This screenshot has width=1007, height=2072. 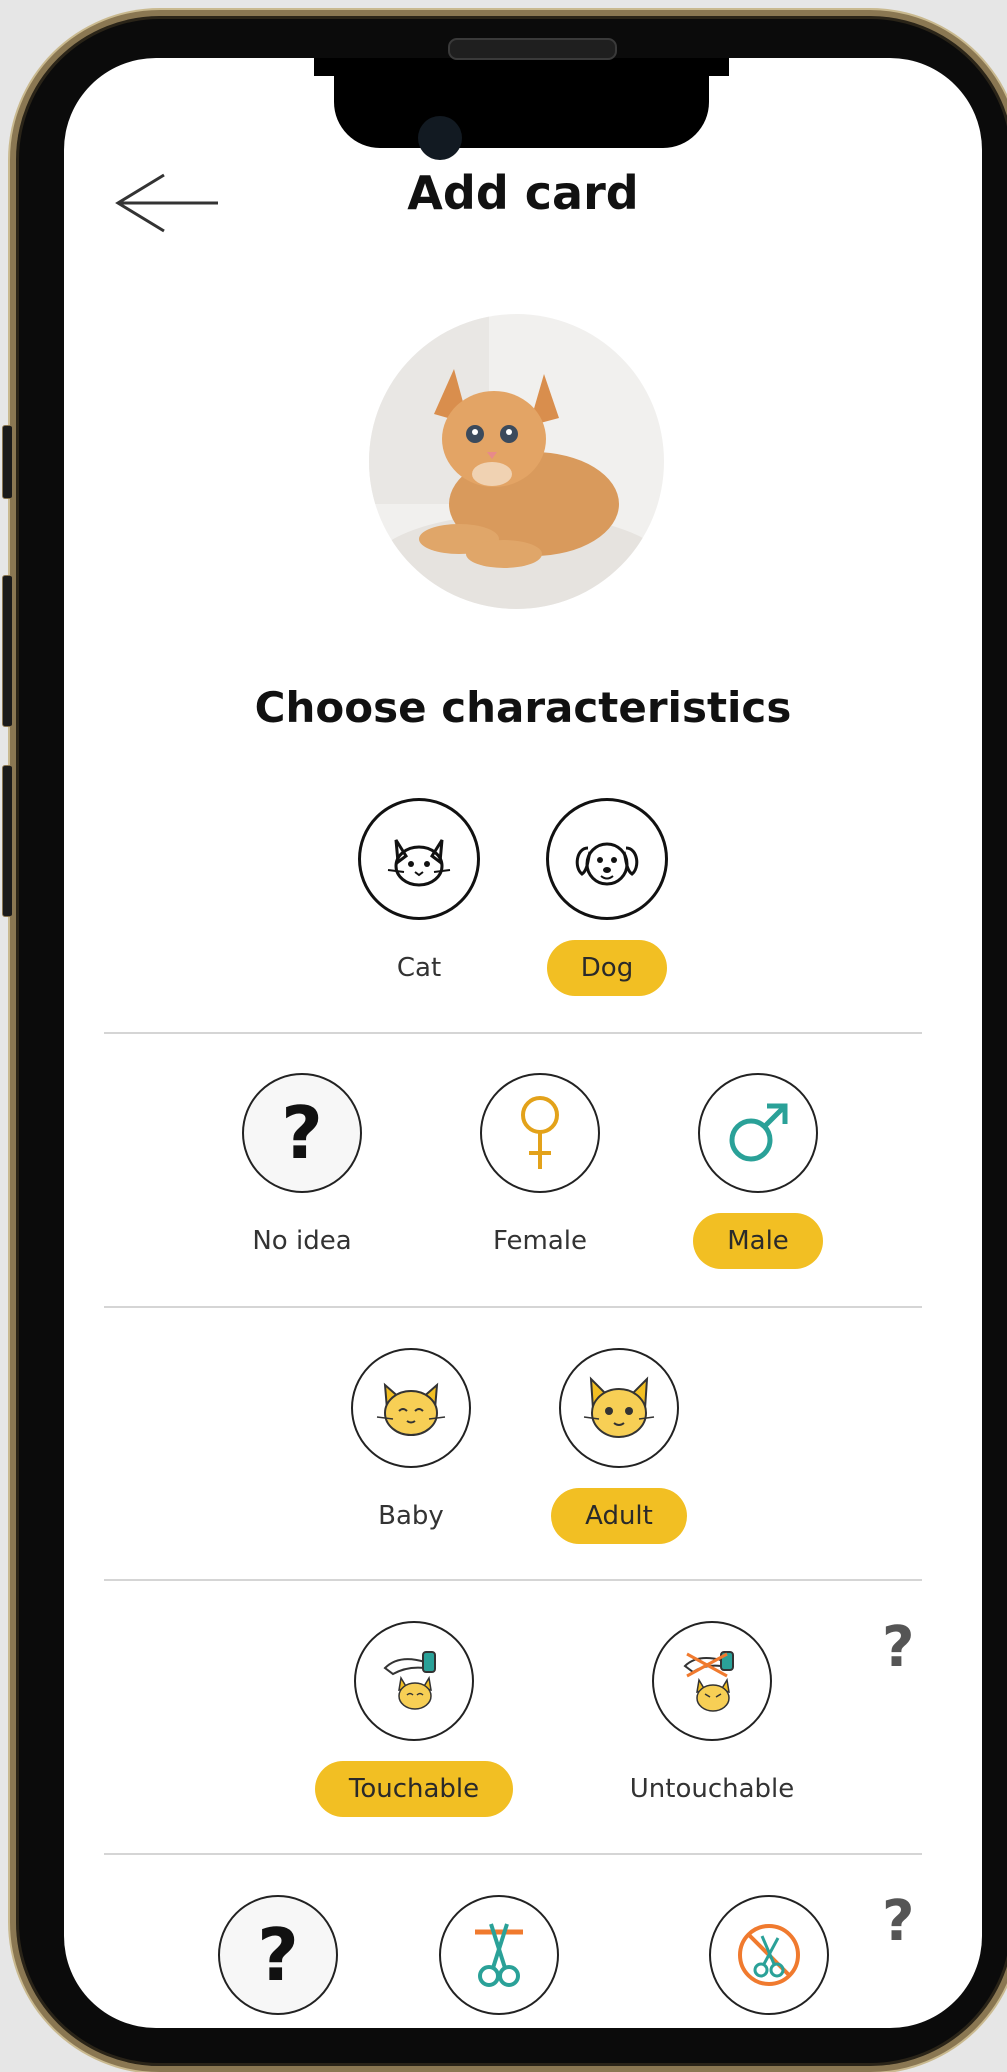 I want to click on volume-down-button, so click(x=7, y=841).